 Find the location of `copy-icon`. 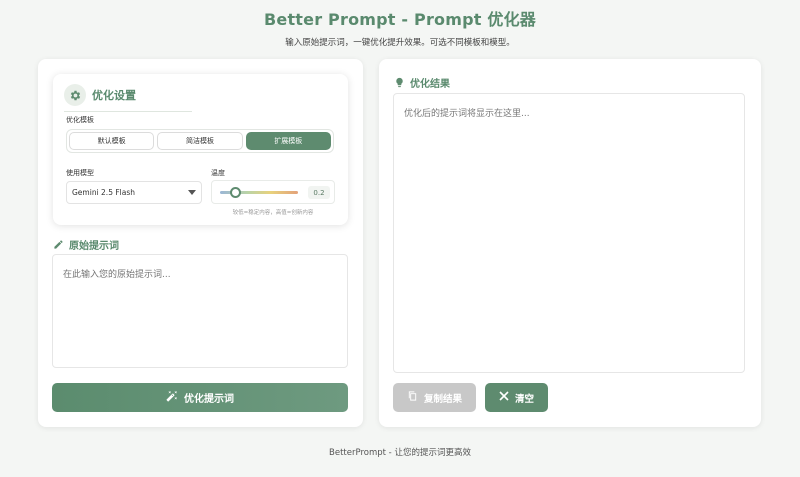

copy-icon is located at coordinates (412, 397).